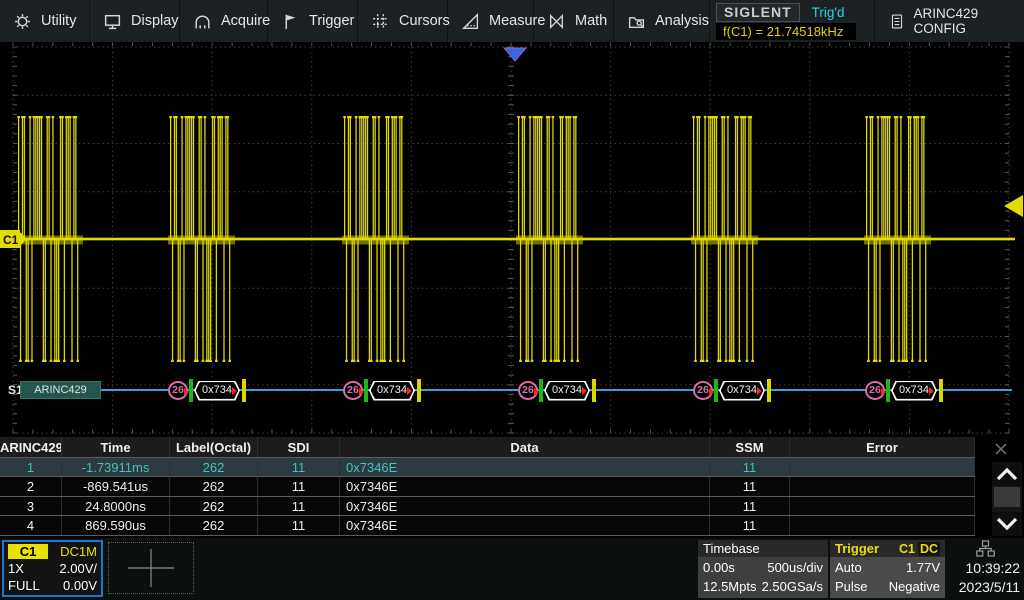 Image resolution: width=1024 pixels, height=600 pixels. What do you see at coordinates (246, 21) in the screenshot?
I see `menu-acquire-label: Acquire` at bounding box center [246, 21].